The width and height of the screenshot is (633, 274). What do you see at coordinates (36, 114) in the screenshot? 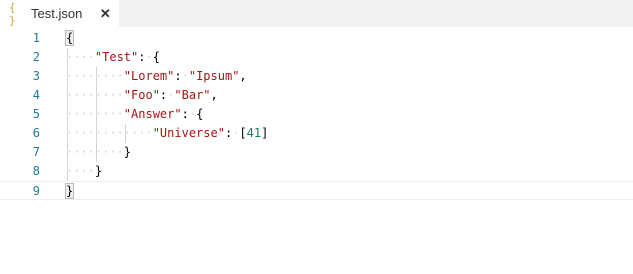
I see `line-number: 5` at bounding box center [36, 114].